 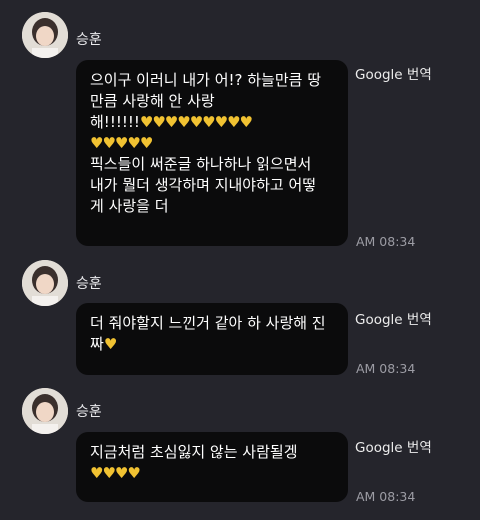 What do you see at coordinates (129, 206) in the screenshot?
I see `message-line: 게 사랑을 더` at bounding box center [129, 206].